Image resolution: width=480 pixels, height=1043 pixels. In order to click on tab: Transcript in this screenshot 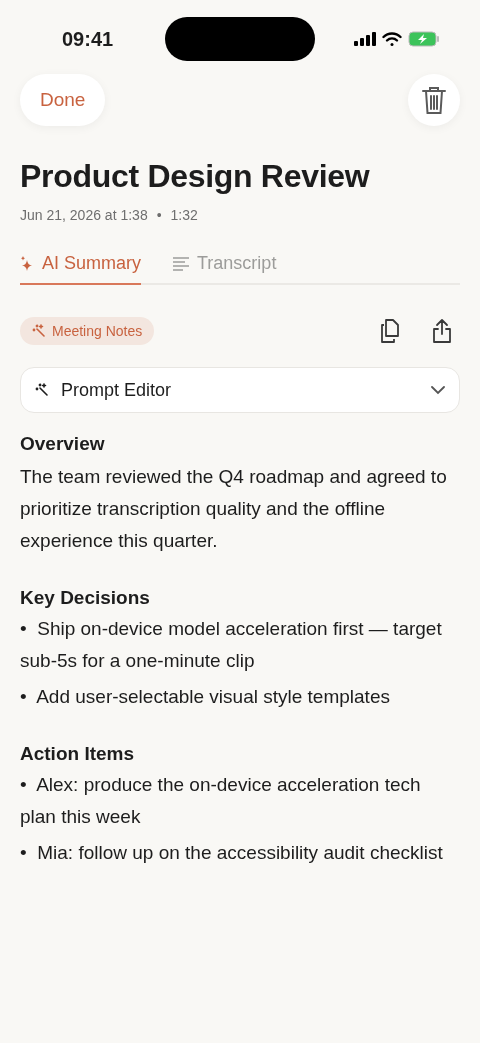, I will do `click(225, 267)`.